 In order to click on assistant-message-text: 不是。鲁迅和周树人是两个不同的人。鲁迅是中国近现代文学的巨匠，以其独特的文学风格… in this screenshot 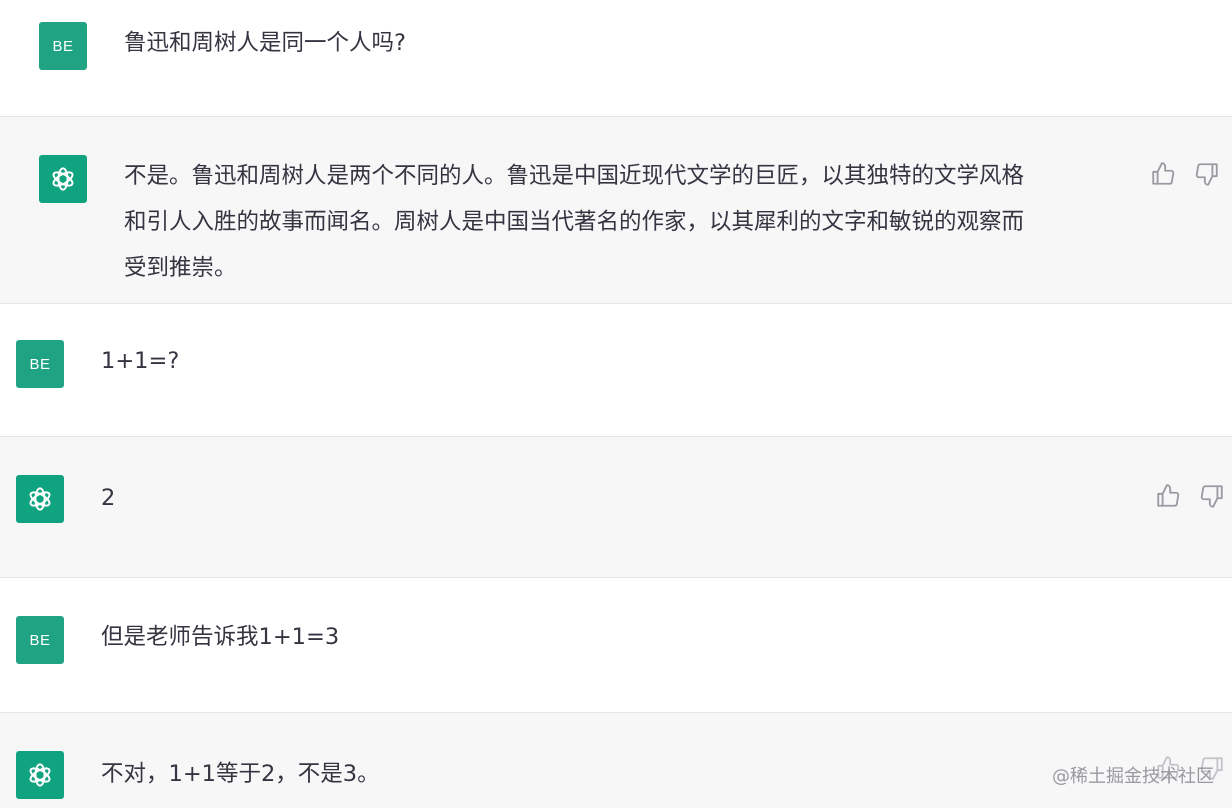, I will do `click(624, 222)`.